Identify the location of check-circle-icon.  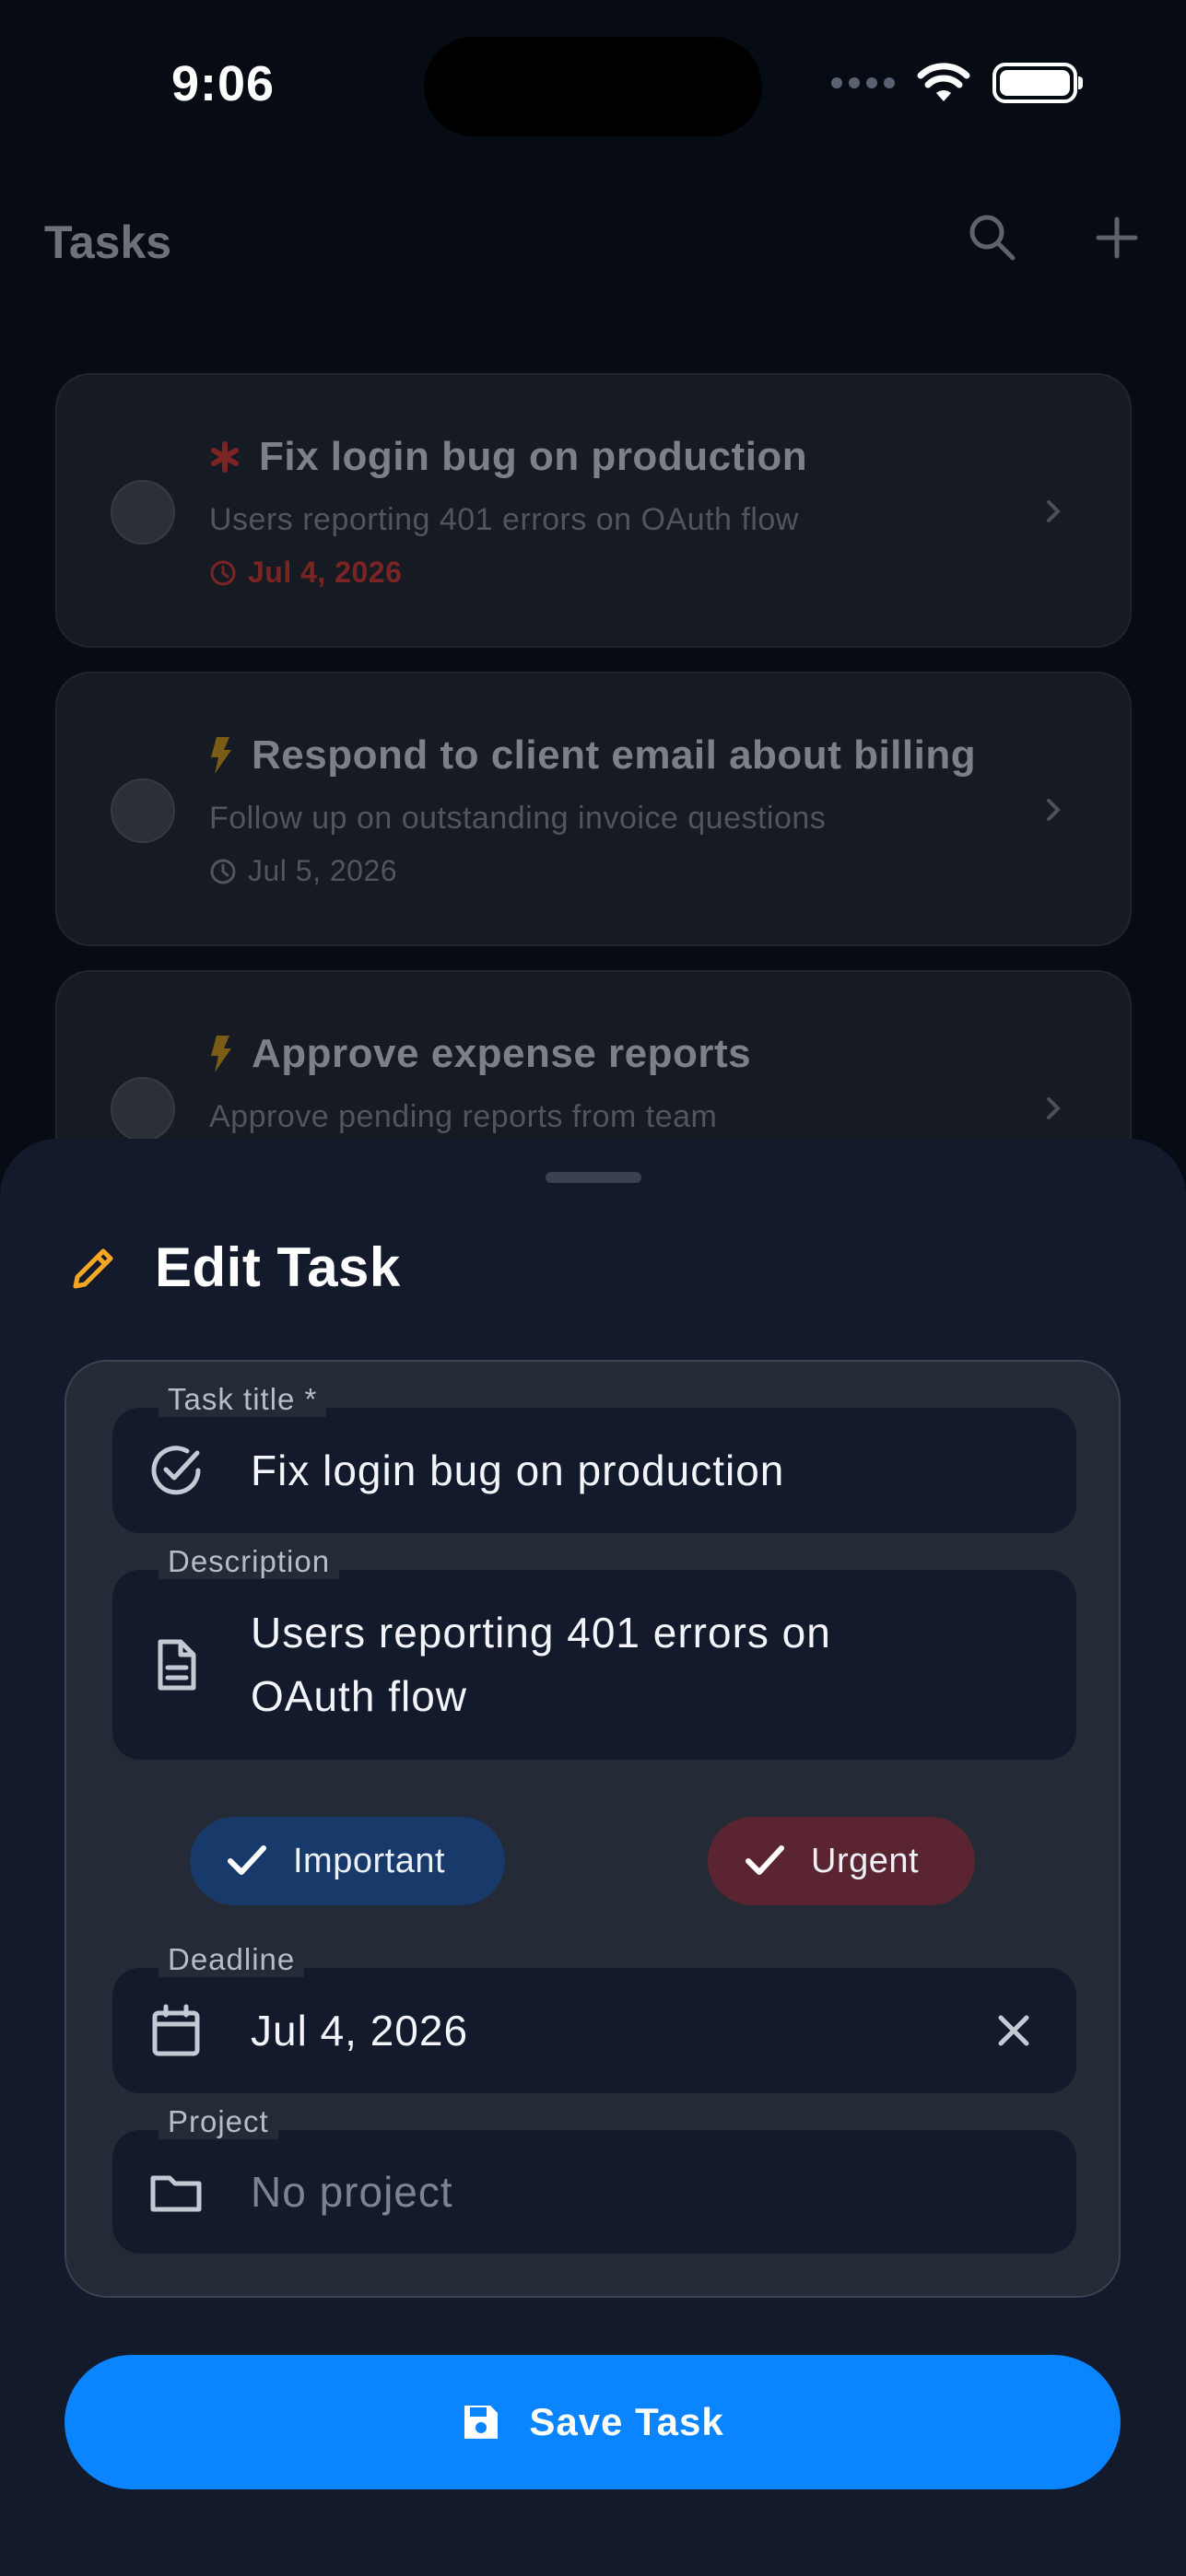
(176, 1470).